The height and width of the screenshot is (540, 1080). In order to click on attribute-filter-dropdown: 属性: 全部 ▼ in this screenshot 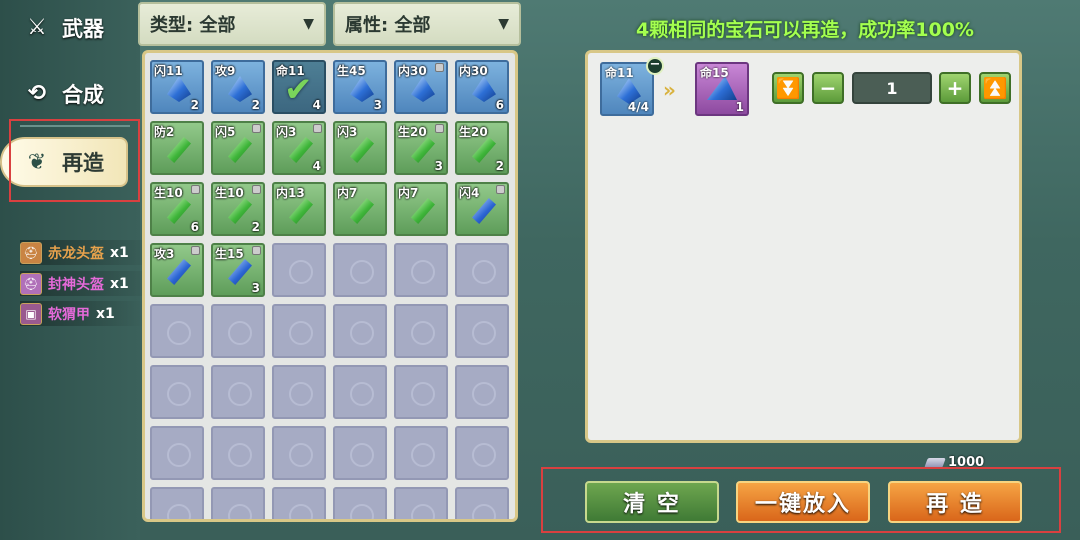, I will do `click(427, 24)`.